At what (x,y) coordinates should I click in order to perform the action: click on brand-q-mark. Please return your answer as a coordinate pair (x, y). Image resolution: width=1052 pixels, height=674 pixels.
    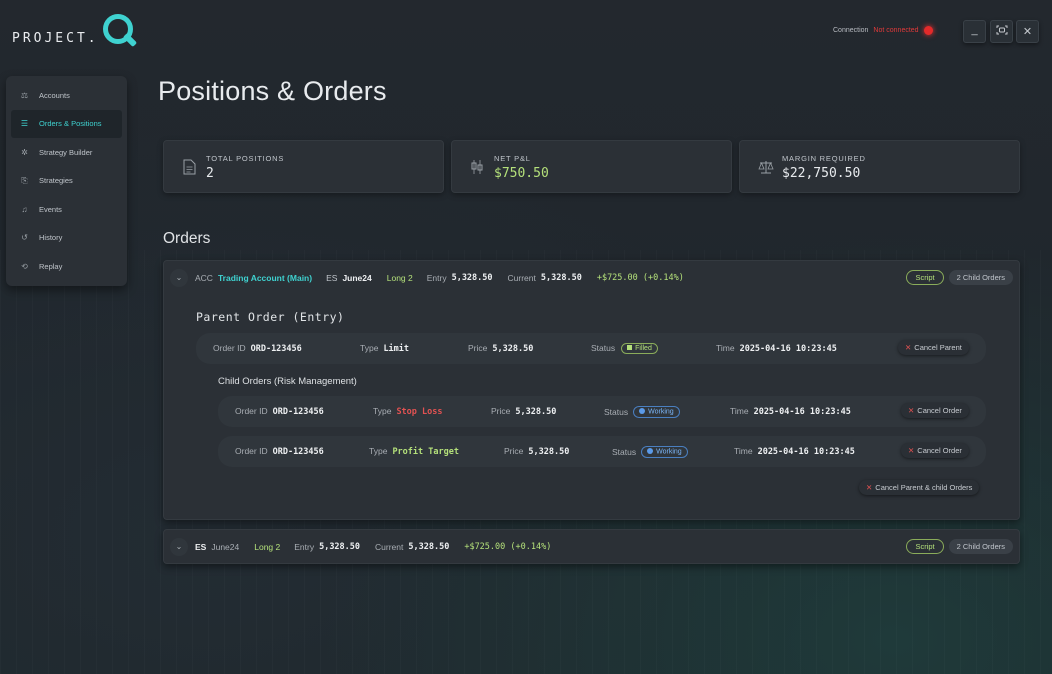
    Looking at the image, I should click on (120, 32).